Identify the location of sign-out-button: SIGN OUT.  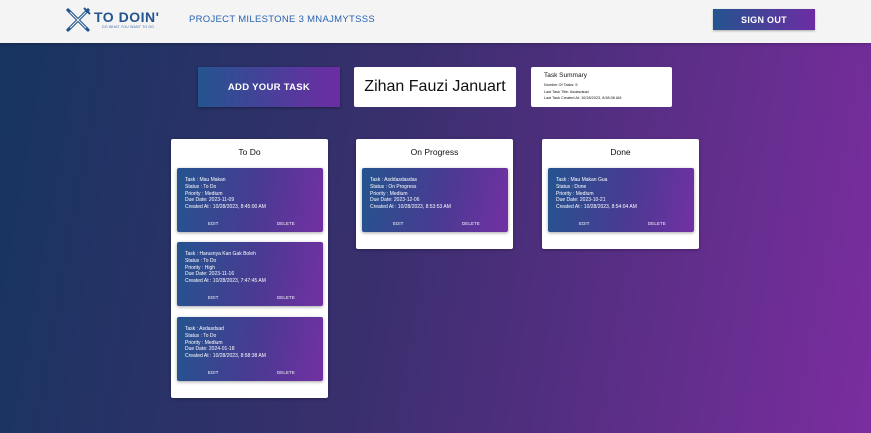
(764, 19).